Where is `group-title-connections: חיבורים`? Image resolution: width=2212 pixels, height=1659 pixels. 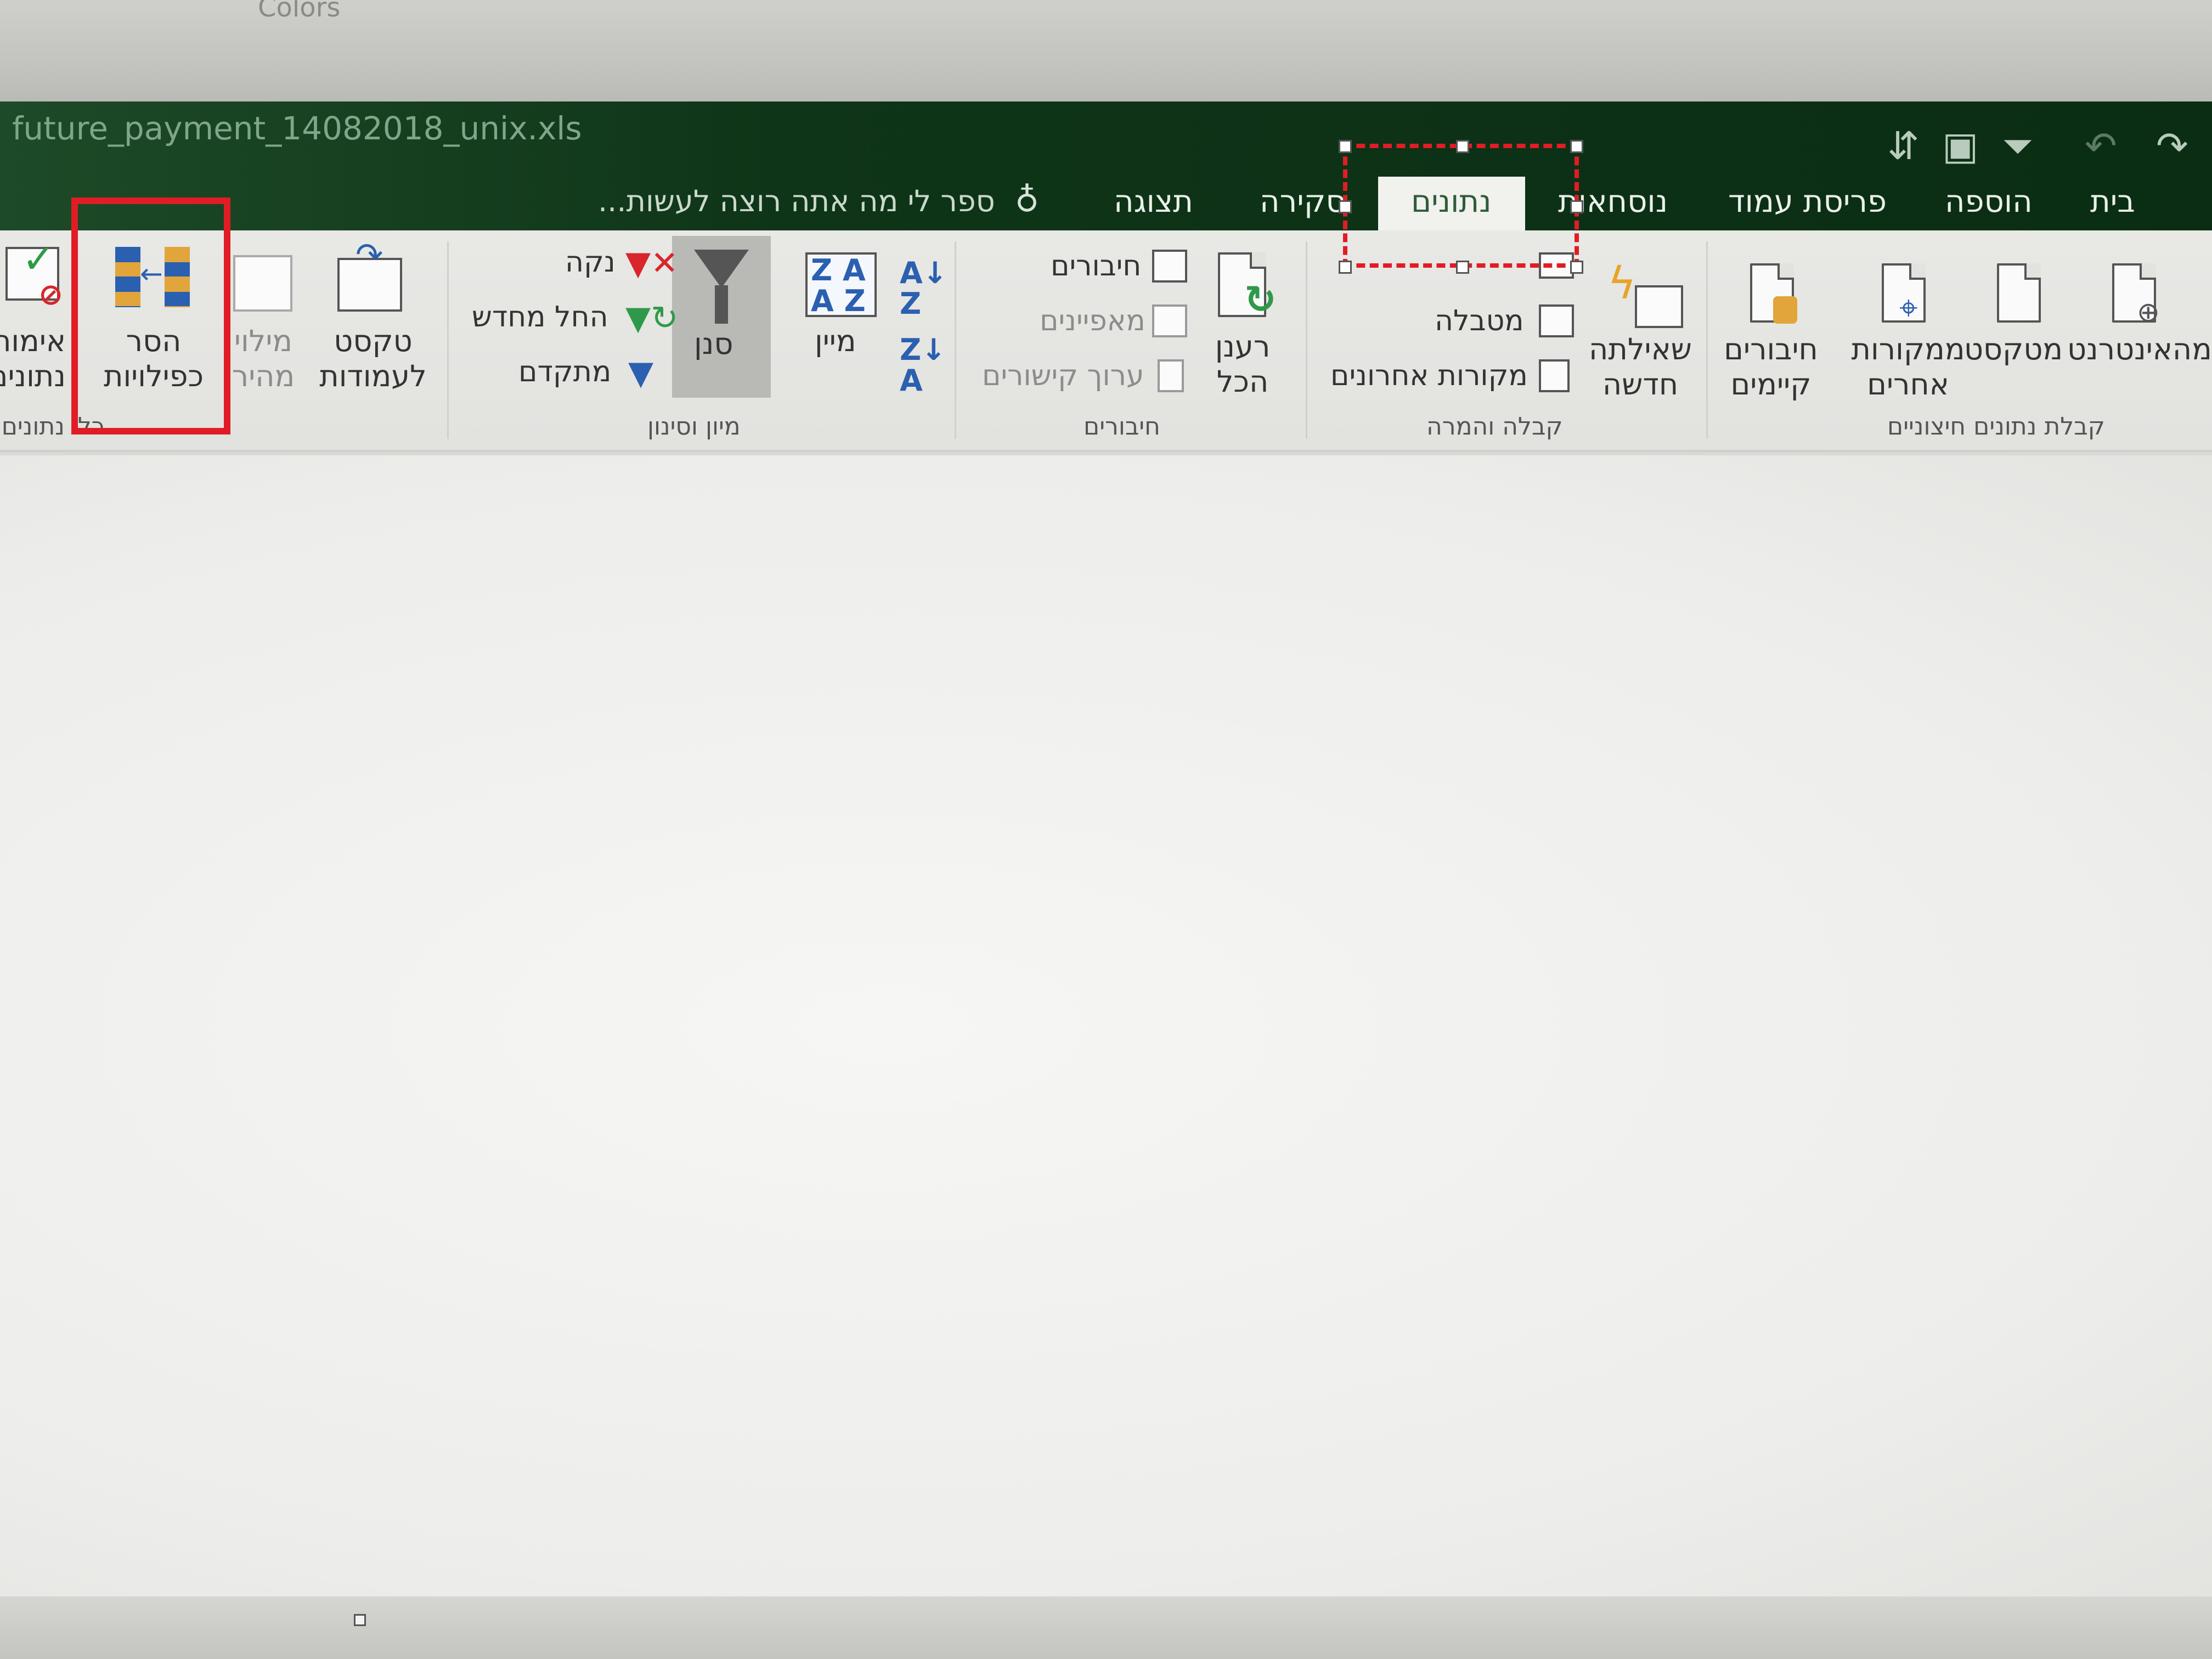 group-title-connections: חיבורים is located at coordinates (1122, 427).